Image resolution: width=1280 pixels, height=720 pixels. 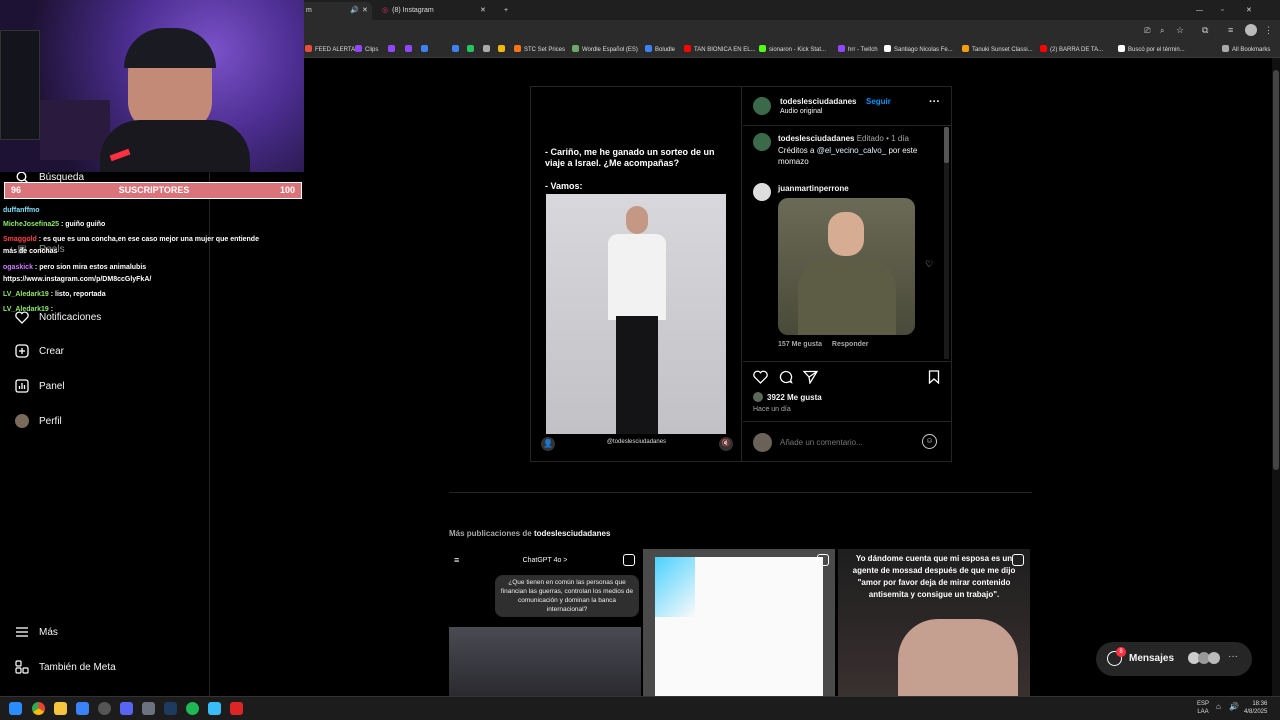 What do you see at coordinates (332, 50) in the screenshot?
I see `bookmark-item: FEED ALERTAS` at bounding box center [332, 50].